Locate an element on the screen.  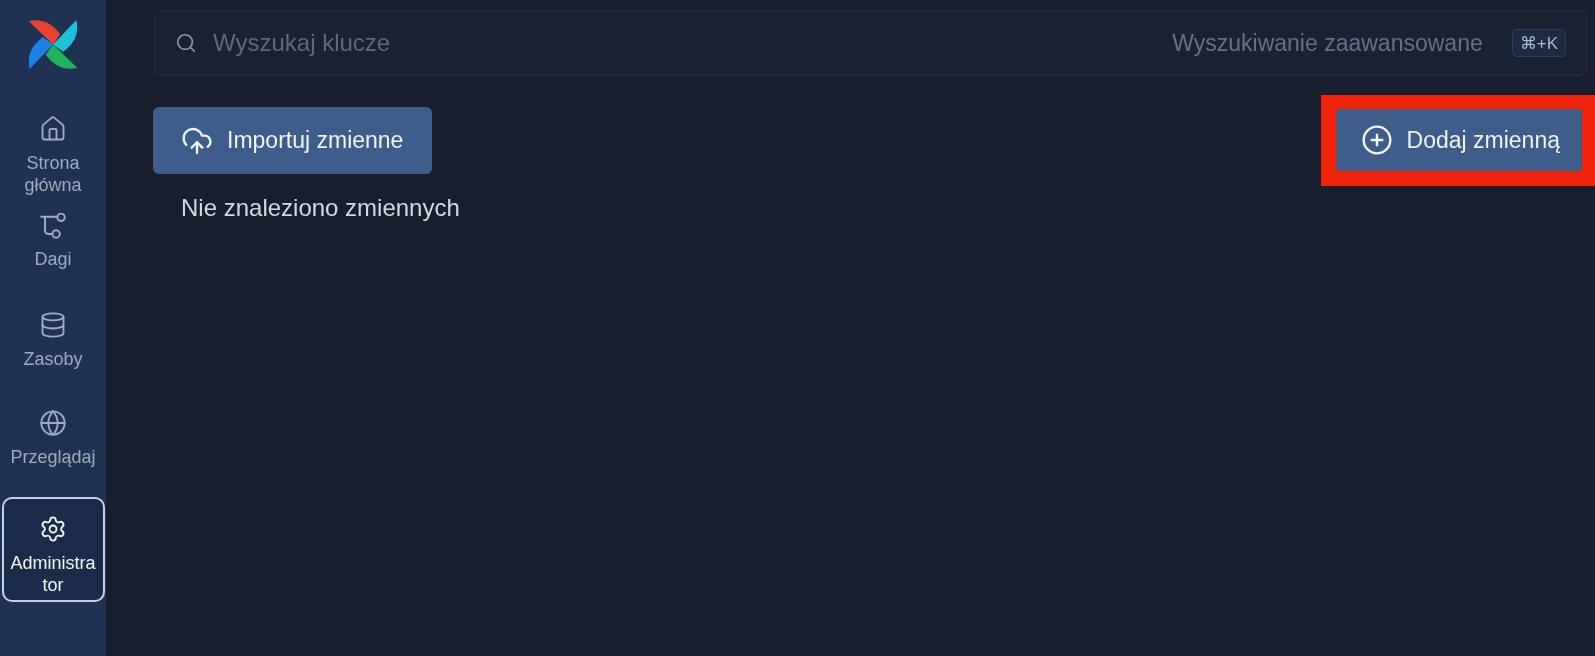
empty-message: Nie znaleziono zmiennych is located at coordinates (320, 208).